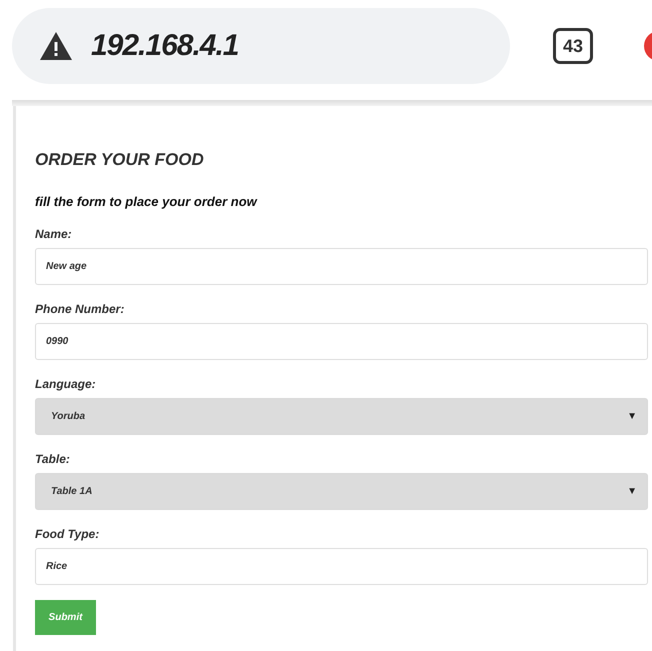 The width and height of the screenshot is (652, 651). Describe the element at coordinates (341, 566) in the screenshot. I see `input-field: Rice` at that location.